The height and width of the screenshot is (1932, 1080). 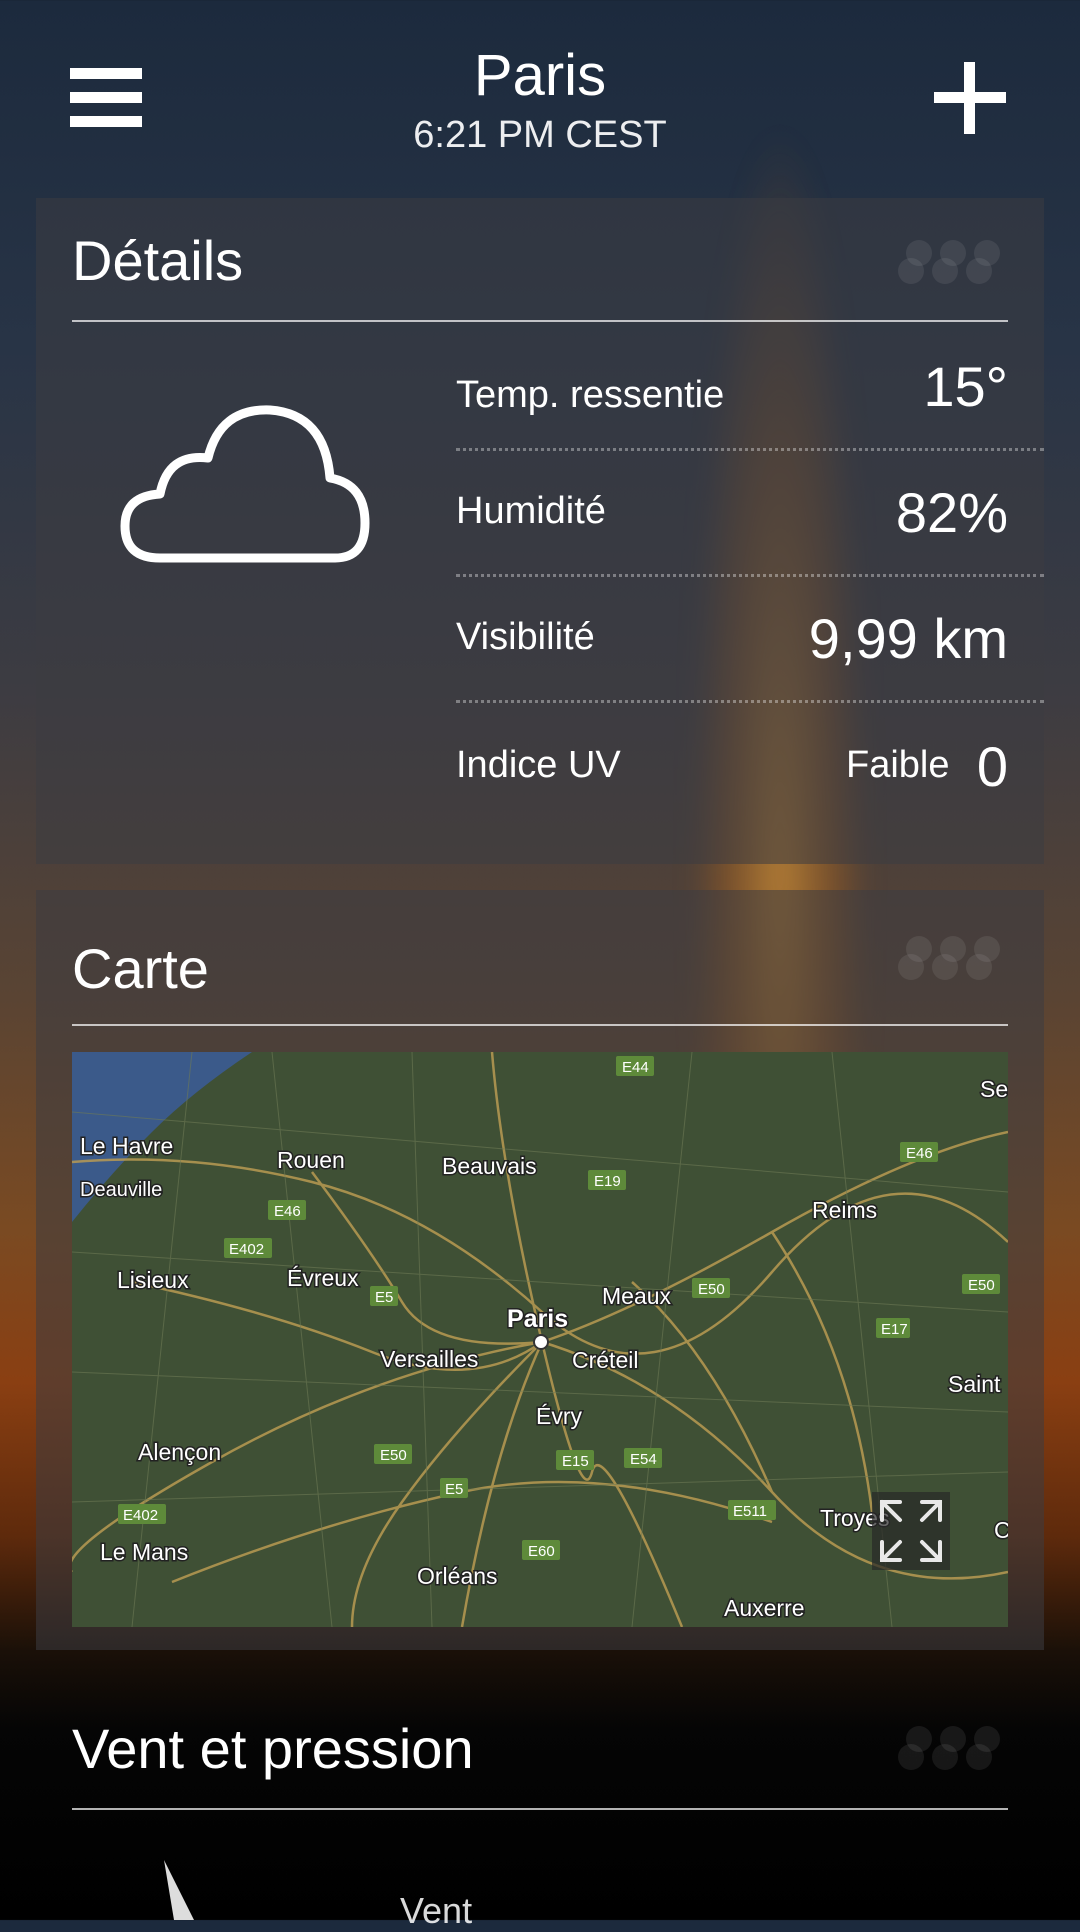 I want to click on expand-map-icon, so click(x=911, y=1531).